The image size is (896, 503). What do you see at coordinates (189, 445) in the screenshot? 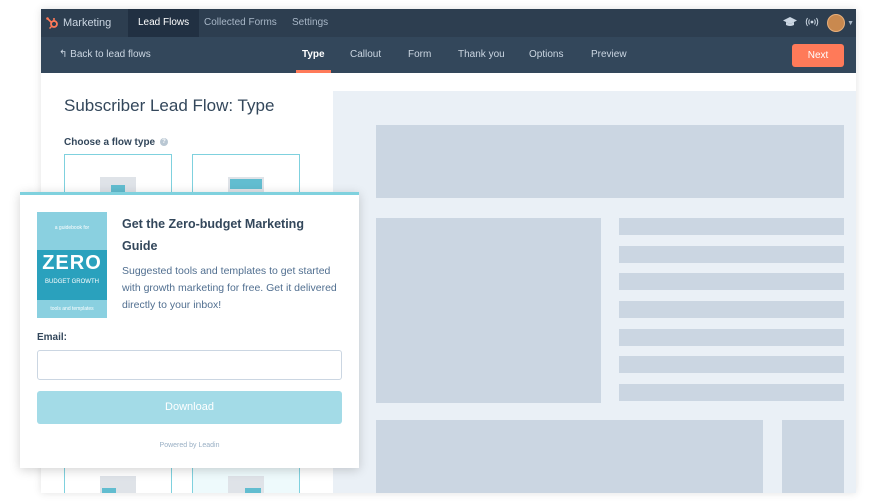
I see `powered-by-text: Powered by Leadin` at bounding box center [189, 445].